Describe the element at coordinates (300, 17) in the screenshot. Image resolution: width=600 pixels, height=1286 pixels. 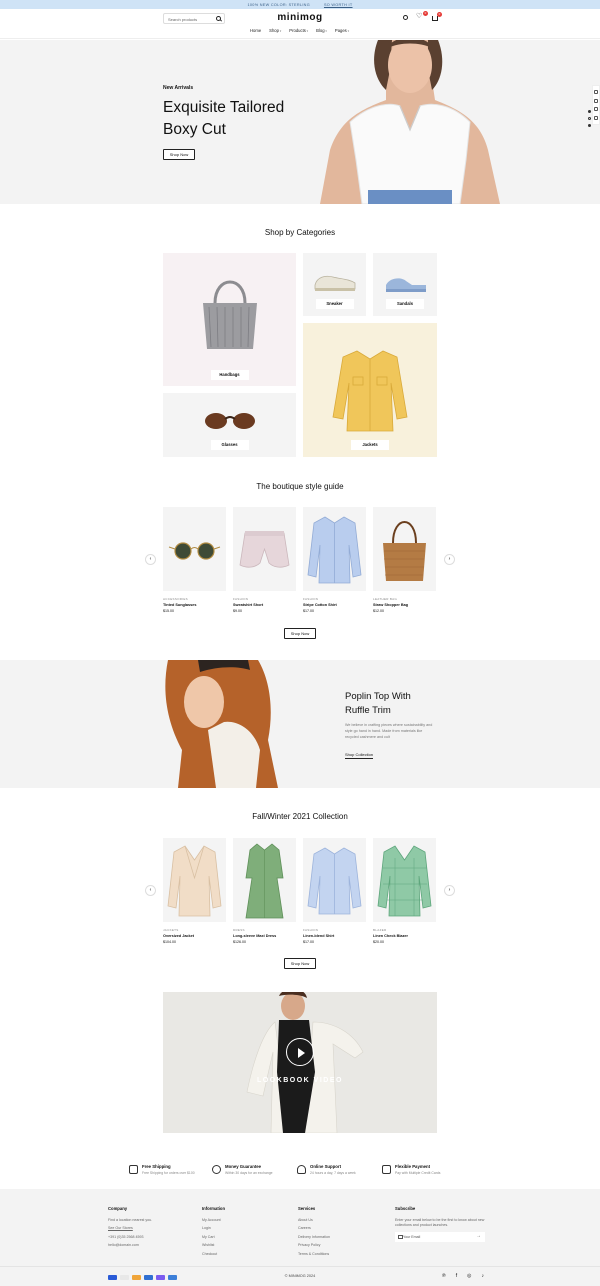
I see `logo: minimog` at that location.